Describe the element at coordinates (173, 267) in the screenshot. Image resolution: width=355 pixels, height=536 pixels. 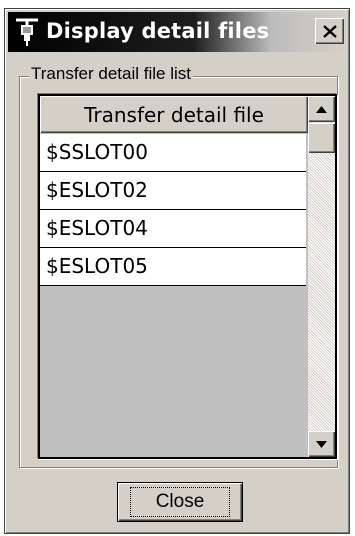
I see `list-item: $ESLOT05` at that location.